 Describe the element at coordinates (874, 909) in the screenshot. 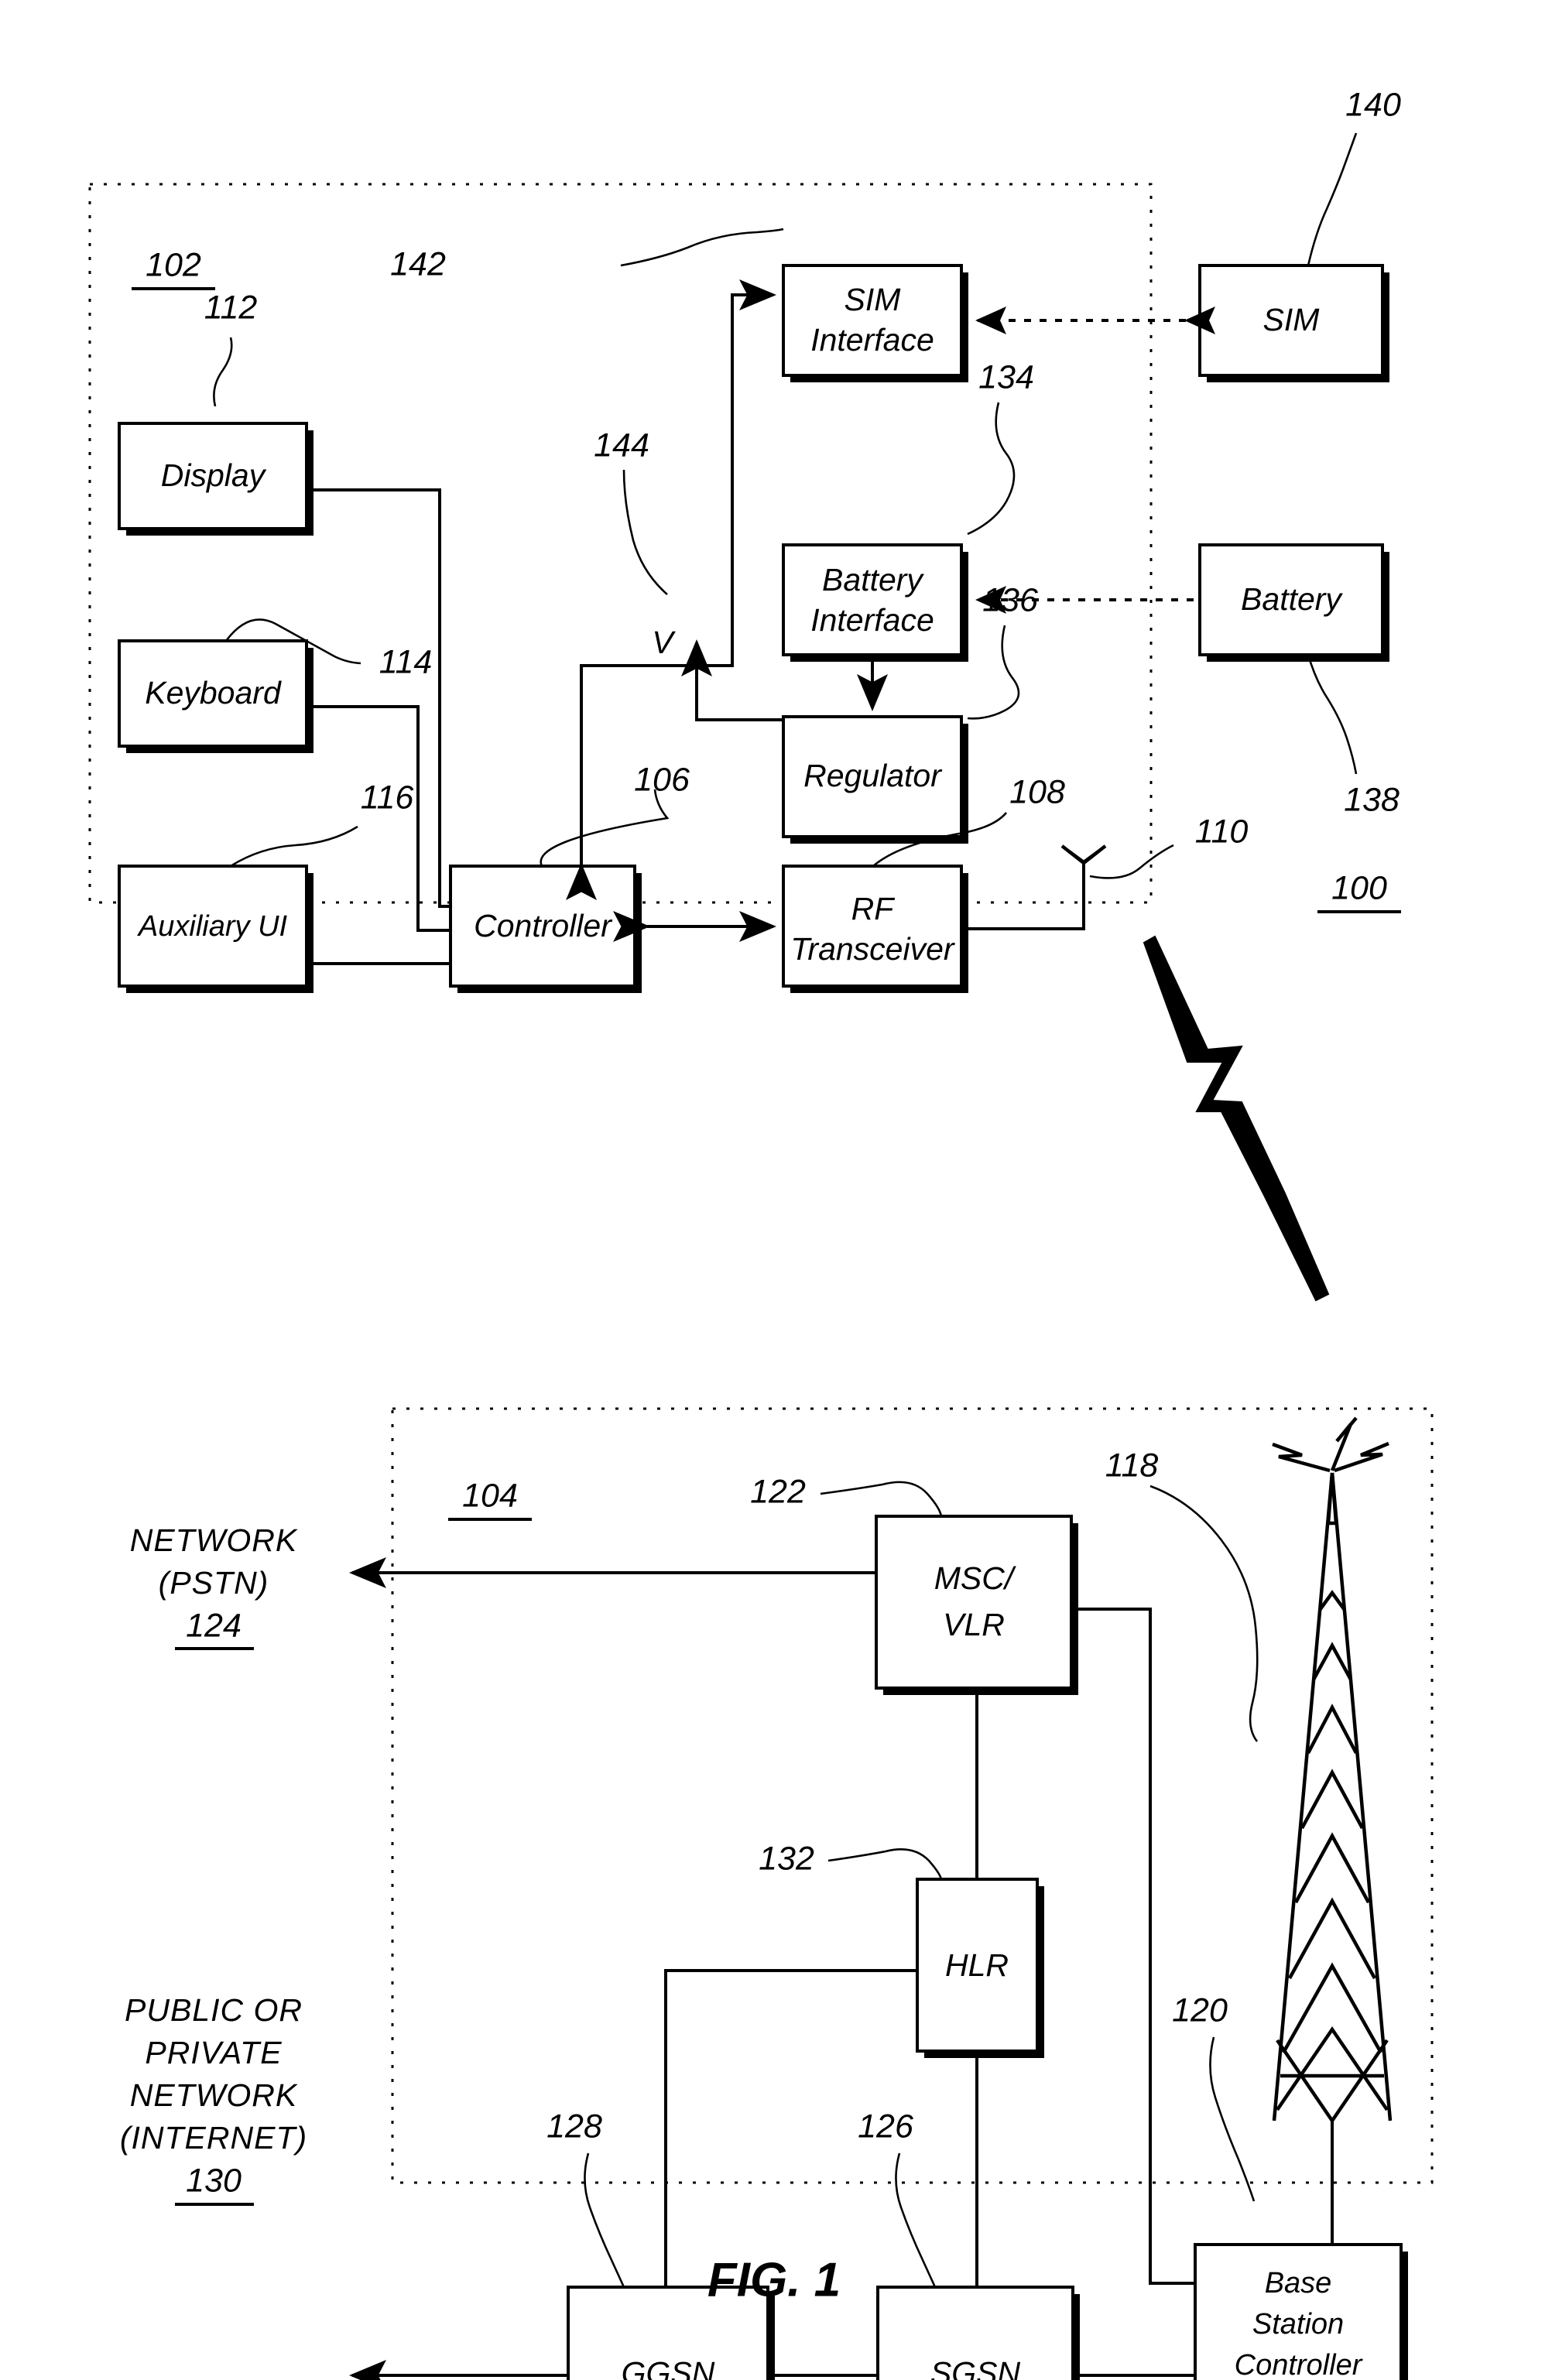

I see `box-rf-transceiver-label-1: RF` at that location.